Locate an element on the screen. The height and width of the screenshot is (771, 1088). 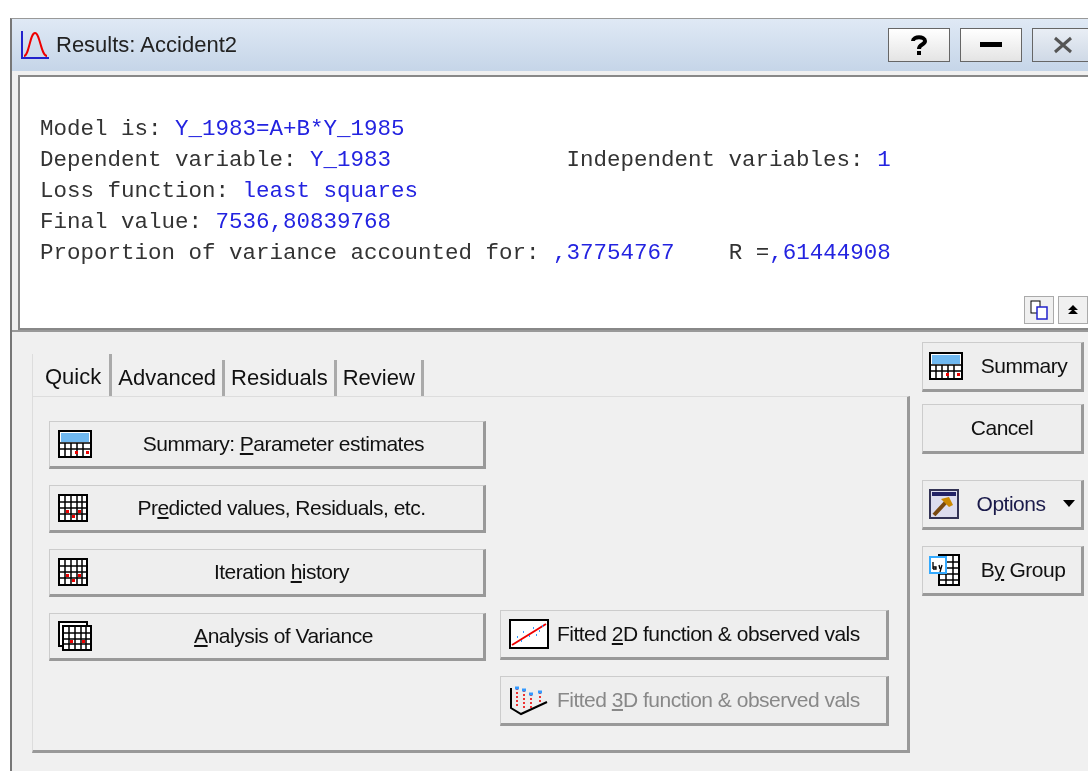
copy-button is located at coordinates (1039, 310).